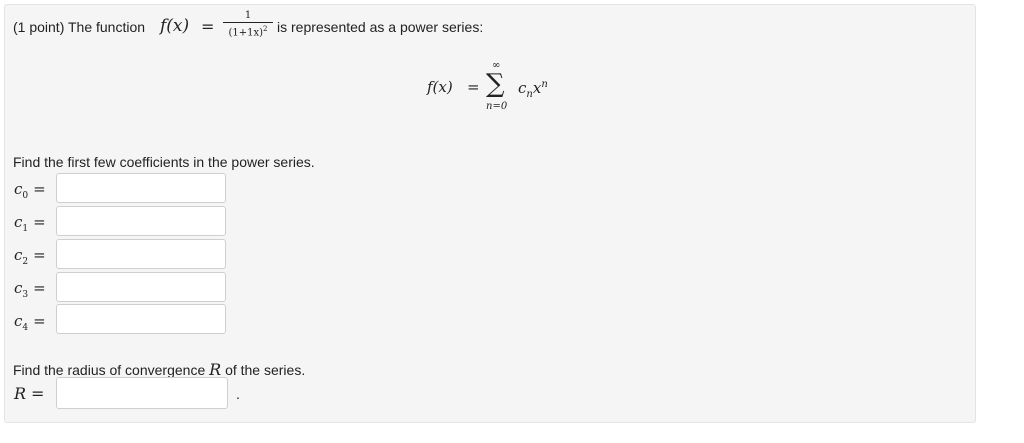 This screenshot has width=1024, height=443. I want to click on radius-prompt-before: Find the radius of convergence, so click(109, 370).